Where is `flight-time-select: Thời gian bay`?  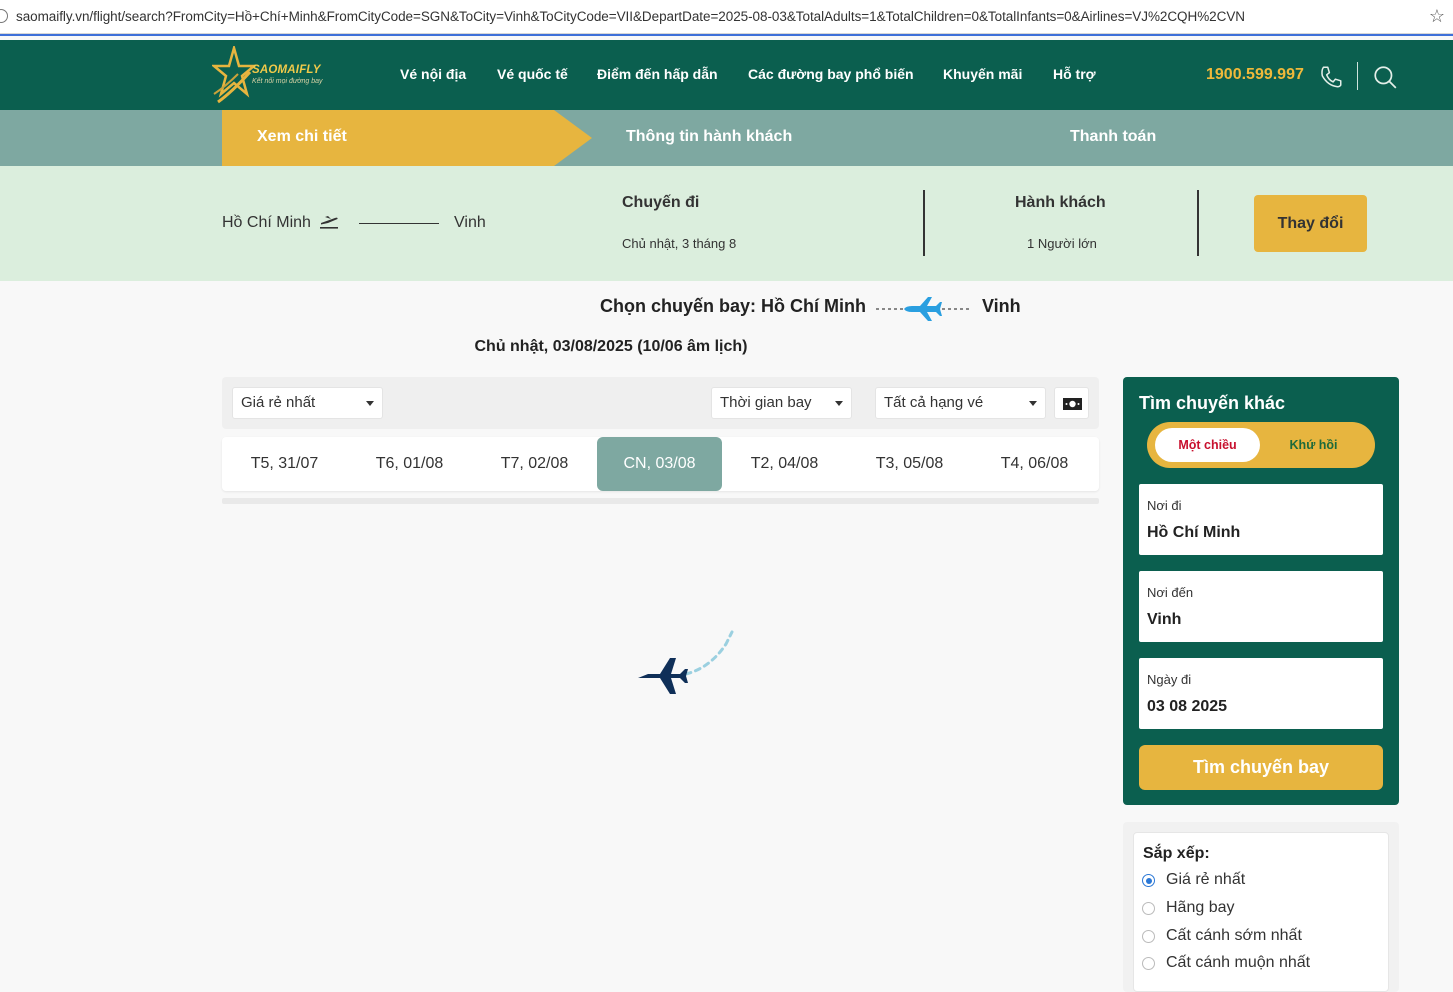 flight-time-select: Thời gian bay is located at coordinates (781, 403).